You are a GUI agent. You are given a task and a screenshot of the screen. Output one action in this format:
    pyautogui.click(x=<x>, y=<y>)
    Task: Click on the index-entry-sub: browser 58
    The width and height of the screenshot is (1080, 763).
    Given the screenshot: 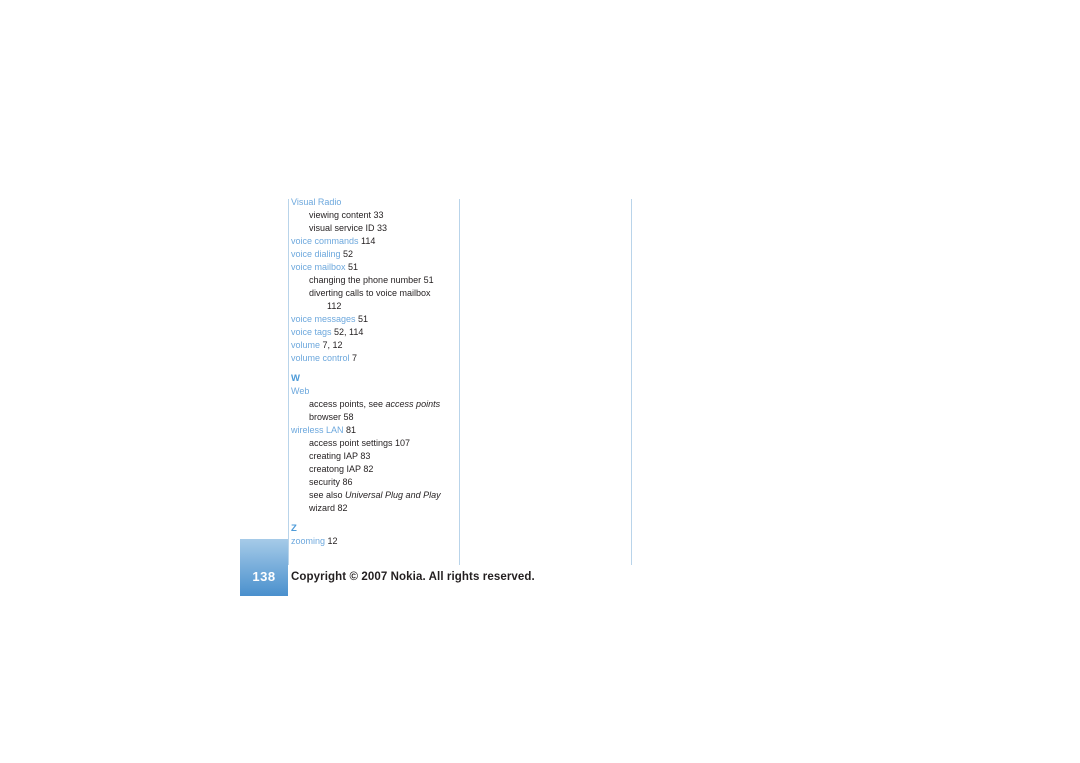 What is the action you would take?
    pyautogui.click(x=373, y=417)
    